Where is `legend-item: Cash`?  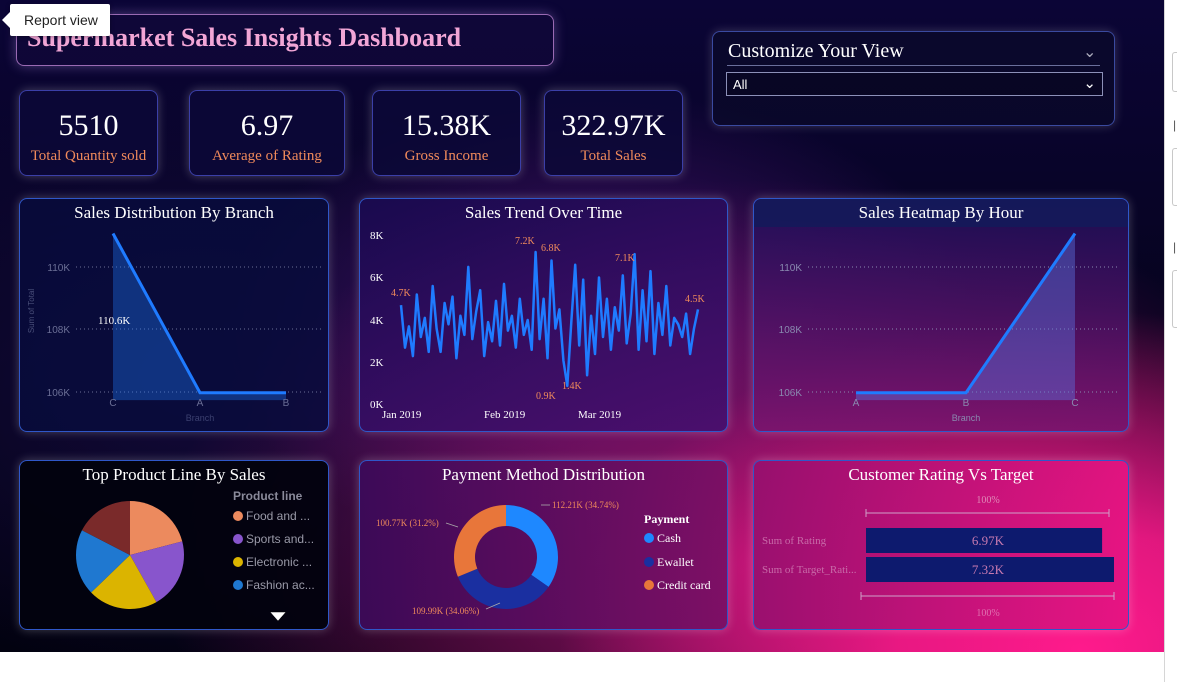
legend-item: Cash is located at coordinates (662, 538).